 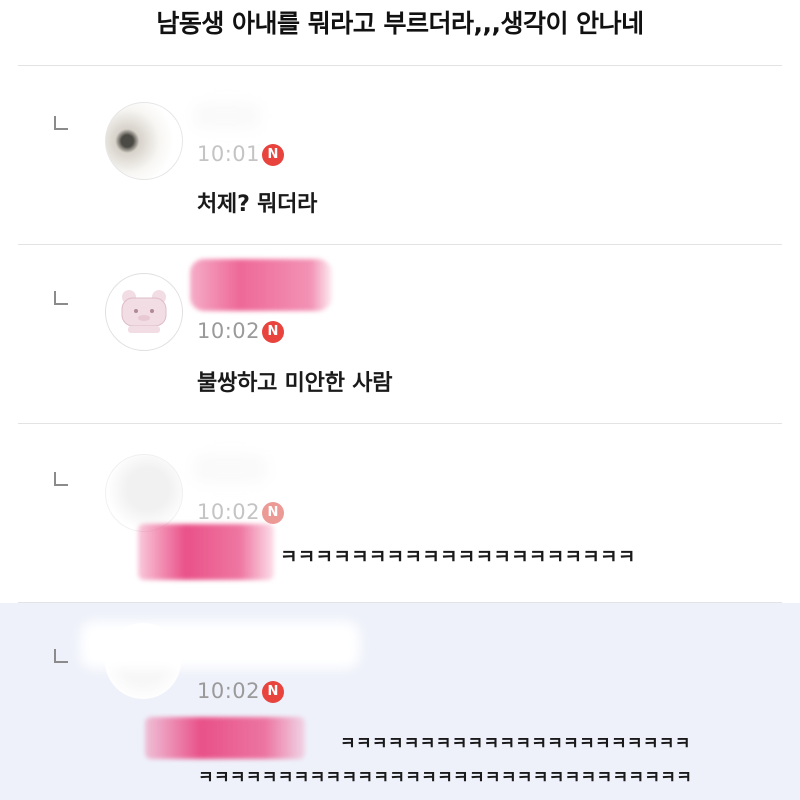 What do you see at coordinates (229, 154) in the screenshot?
I see `comment-time: 10:01` at bounding box center [229, 154].